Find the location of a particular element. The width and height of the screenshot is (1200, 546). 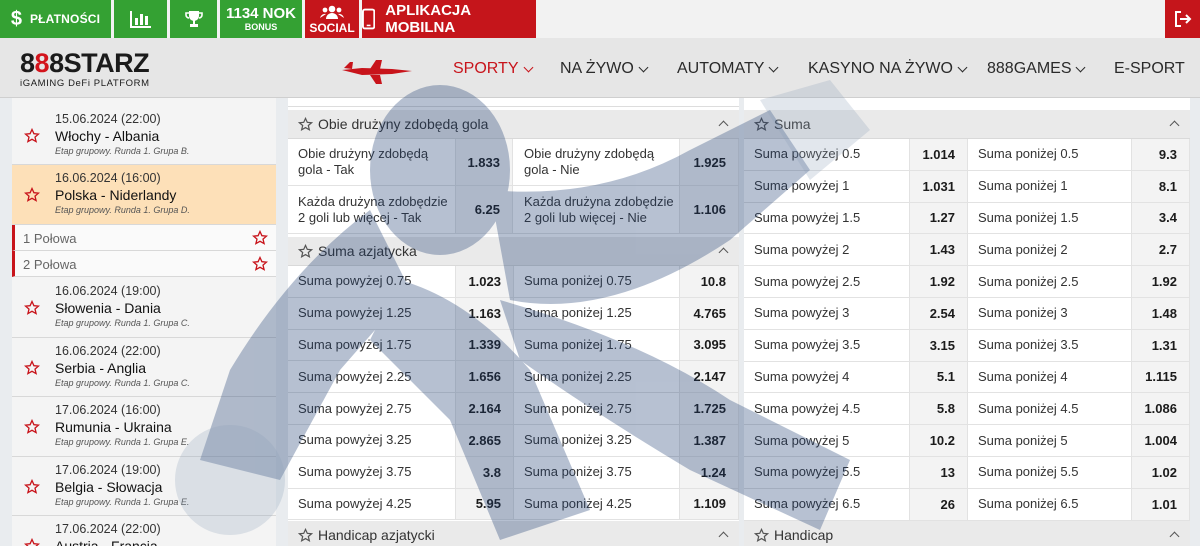

odd-button: 1.02 is located at coordinates (1161, 472).